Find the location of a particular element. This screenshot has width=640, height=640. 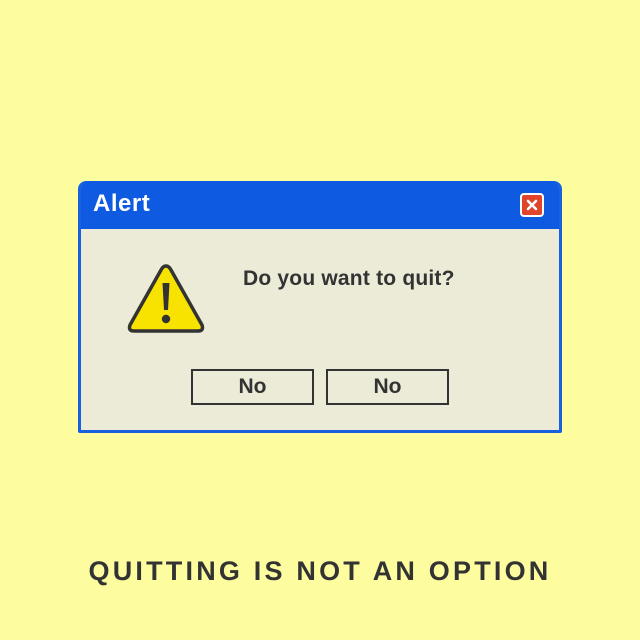

dialog-message: Do you want to quit? is located at coordinates (349, 278).